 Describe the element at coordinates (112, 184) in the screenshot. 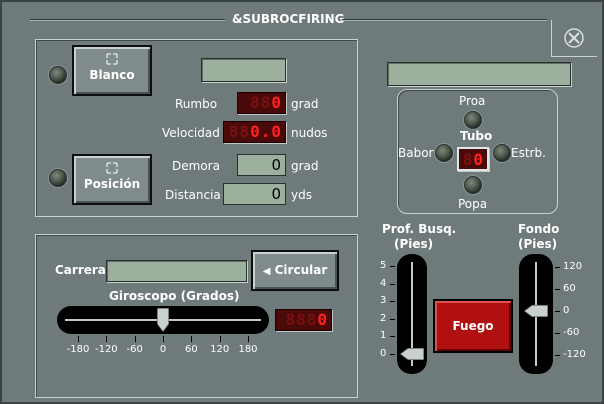

I see `posicion-label: Posición` at that location.